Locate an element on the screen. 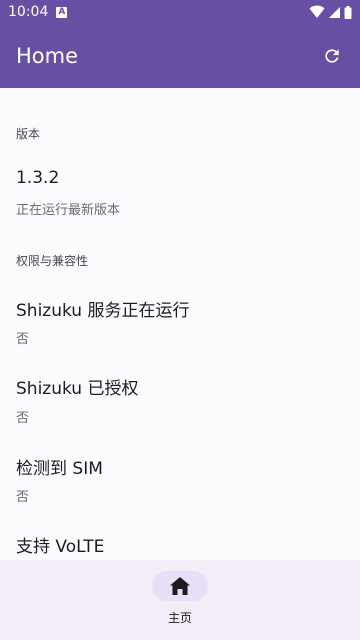 The image size is (360, 640). list-item-volte-support: 支持 VoLTE is located at coordinates (180, 540).